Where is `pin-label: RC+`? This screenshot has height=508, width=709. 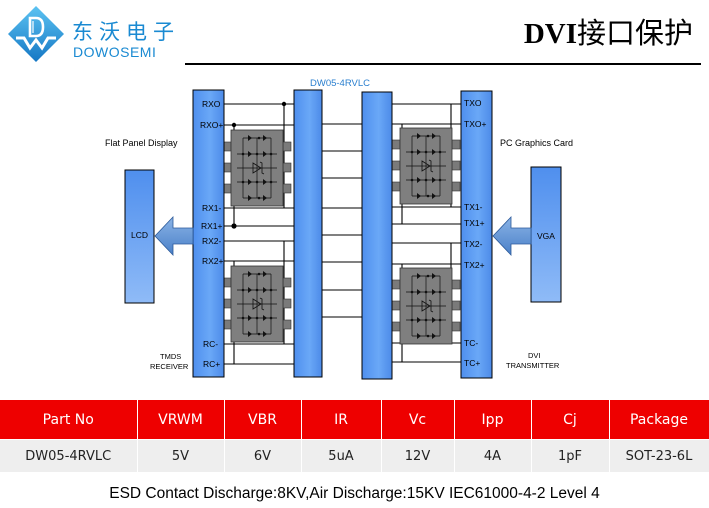 pin-label: RC+ is located at coordinates (211, 364).